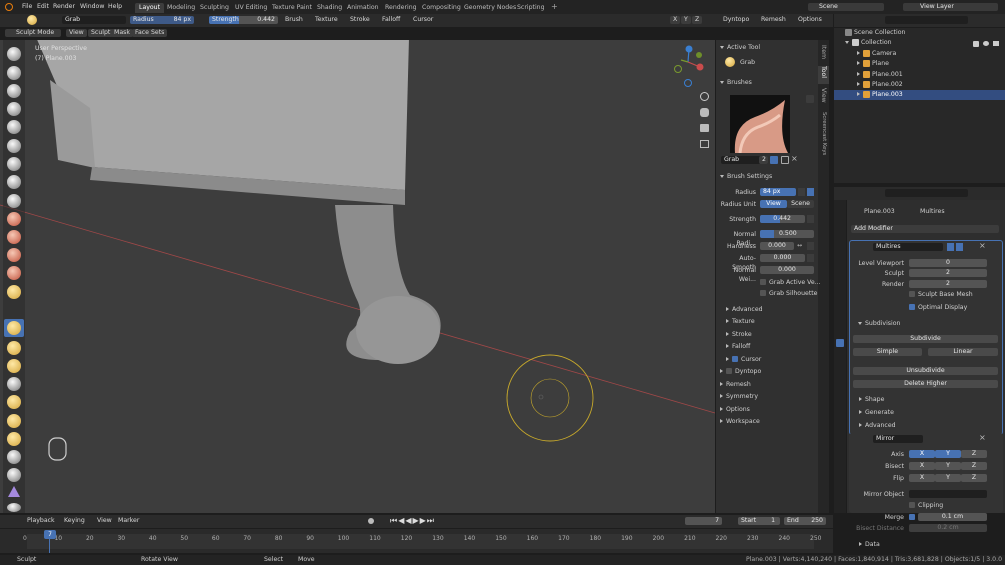  Describe the element at coordinates (823, 137) in the screenshot. I see `tab-screencast-keys: Screencast Keys` at that location.